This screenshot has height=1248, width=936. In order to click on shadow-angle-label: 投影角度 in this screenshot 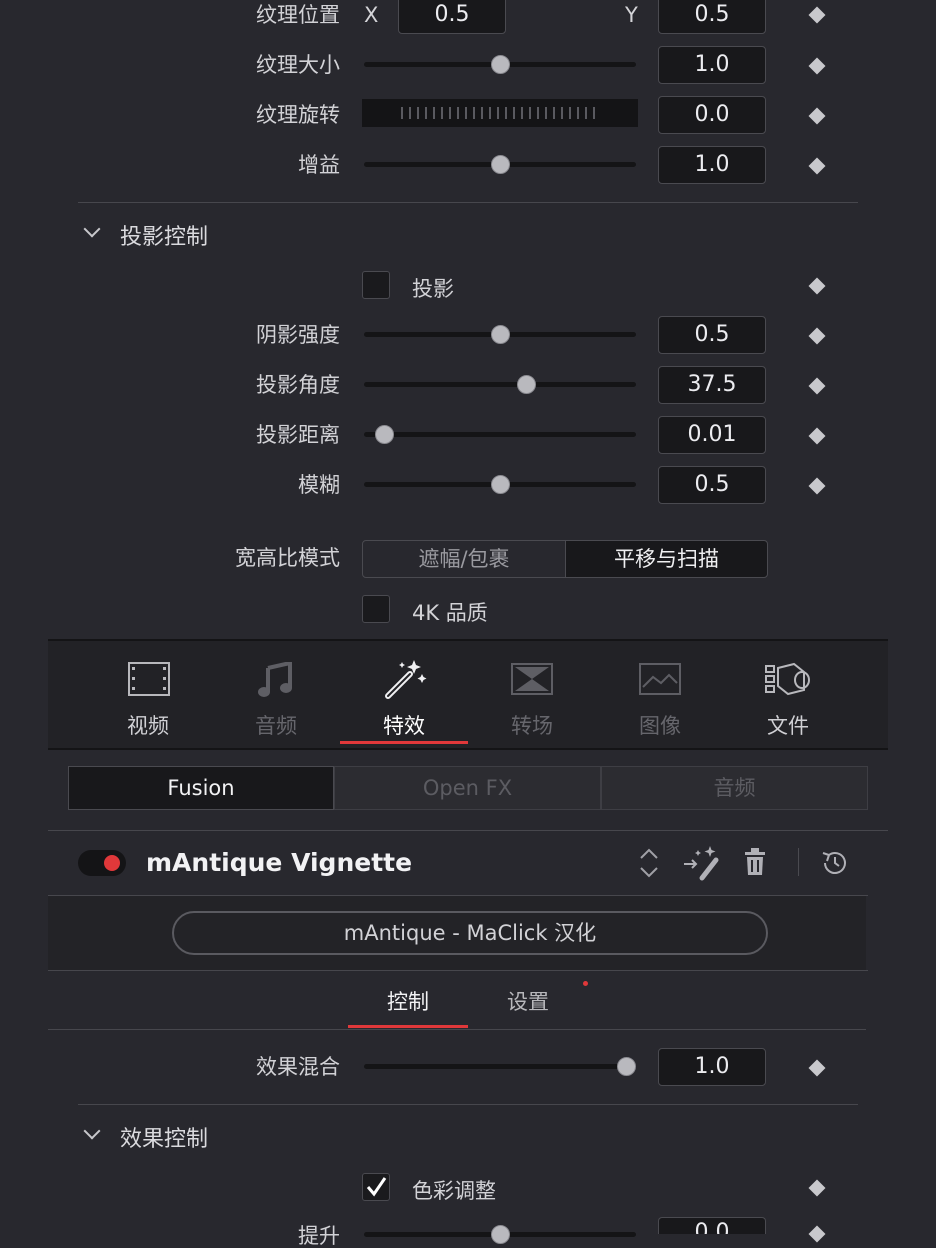, I will do `click(298, 385)`.